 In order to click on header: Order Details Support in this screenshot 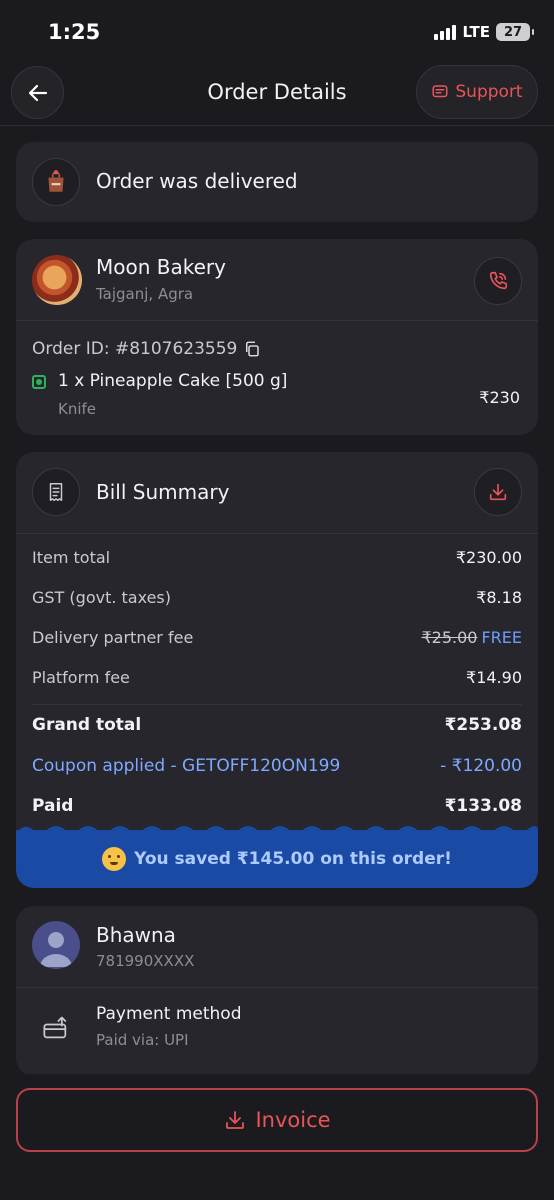, I will do `click(277, 94)`.